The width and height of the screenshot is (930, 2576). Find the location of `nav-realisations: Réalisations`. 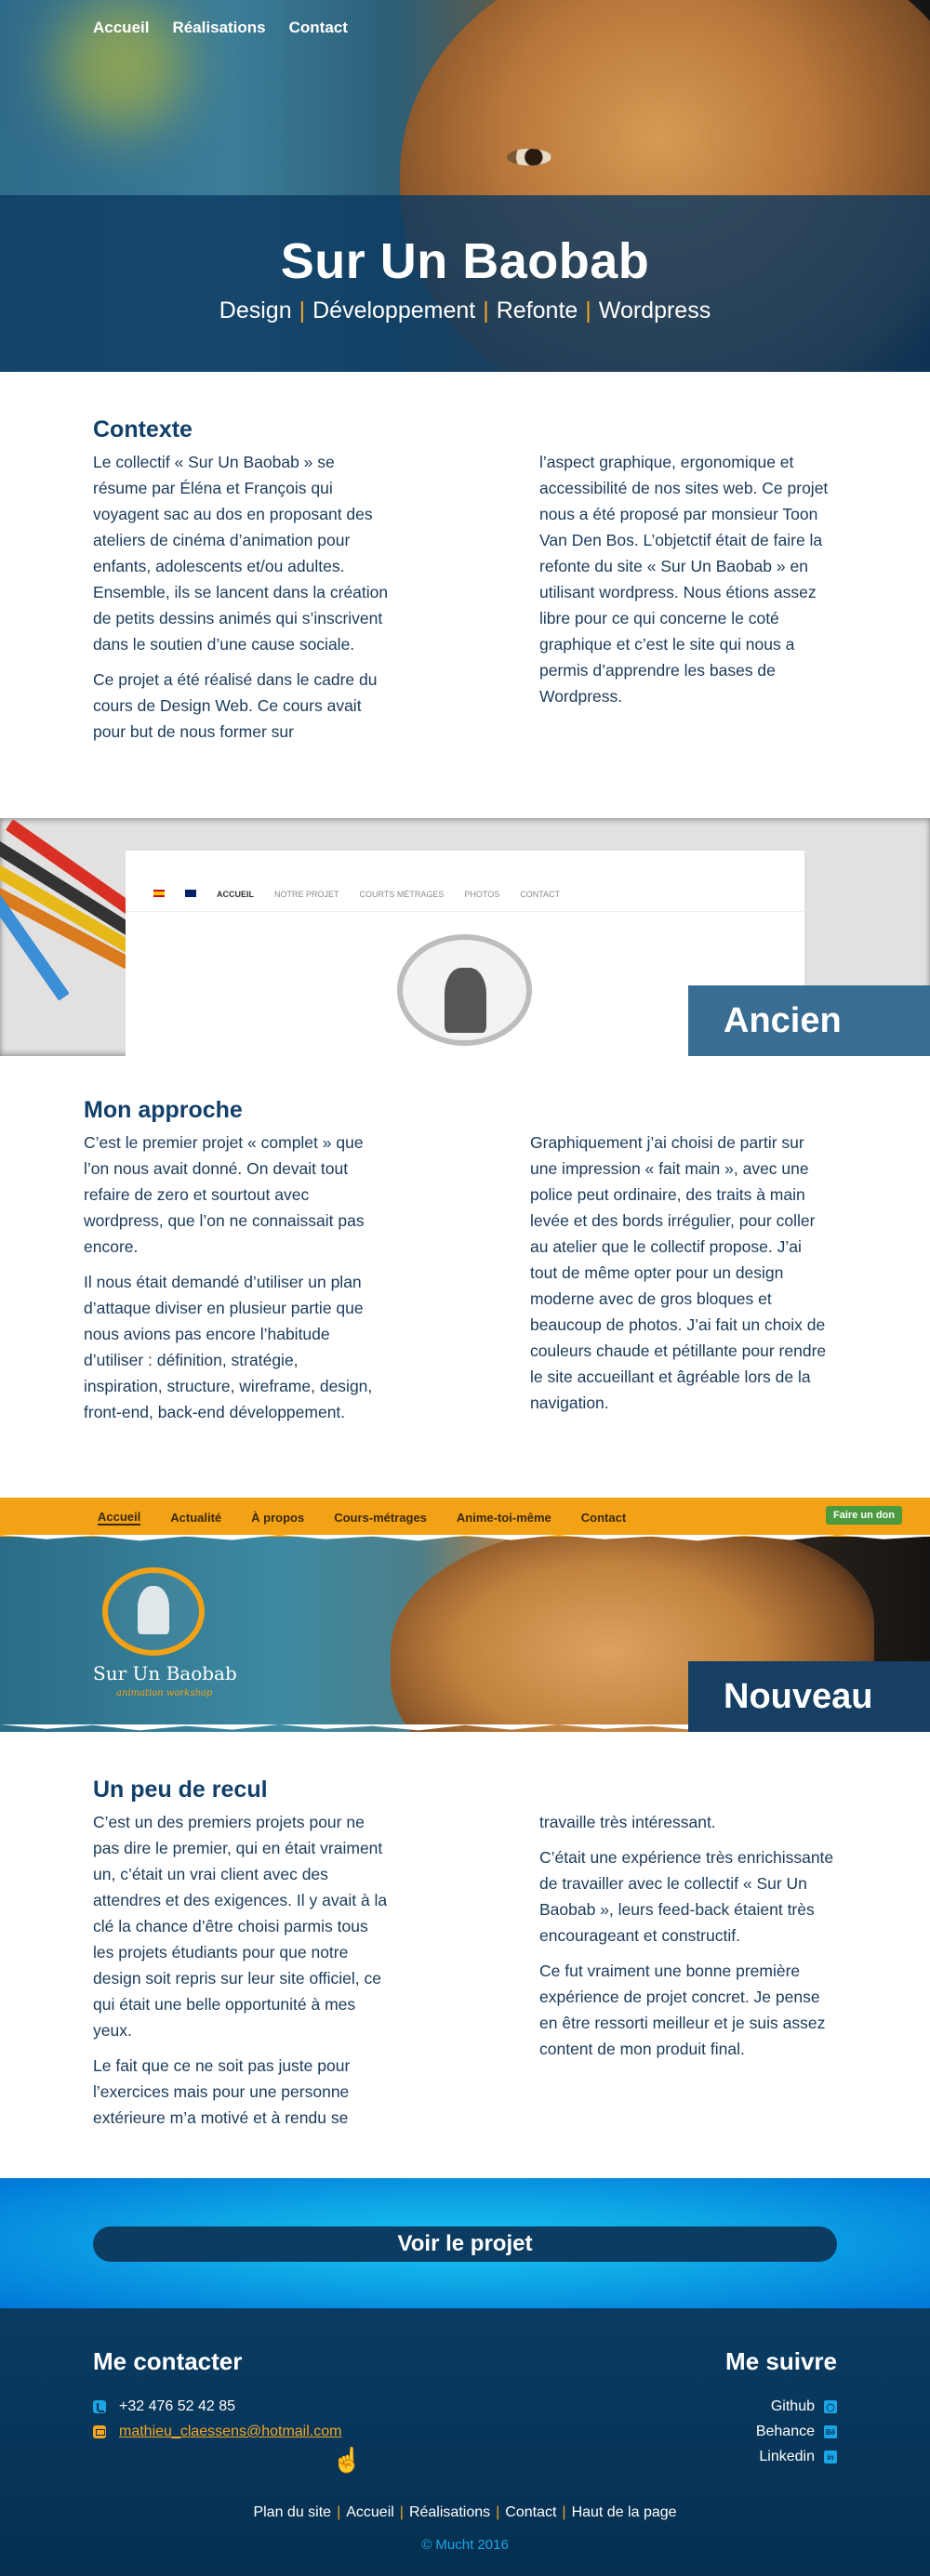

nav-realisations: Réalisations is located at coordinates (218, 28).